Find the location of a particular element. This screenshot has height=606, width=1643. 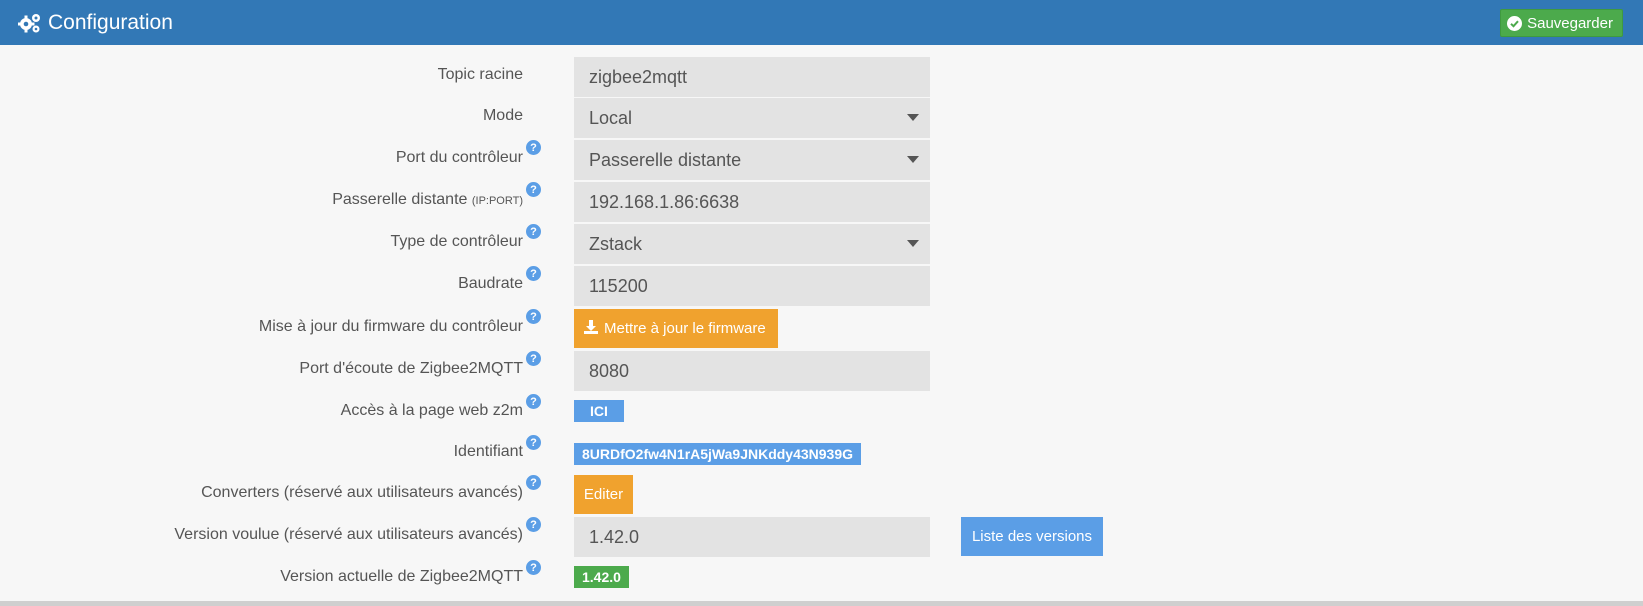

identifier-label: Identifiant is located at coordinates (488, 451).